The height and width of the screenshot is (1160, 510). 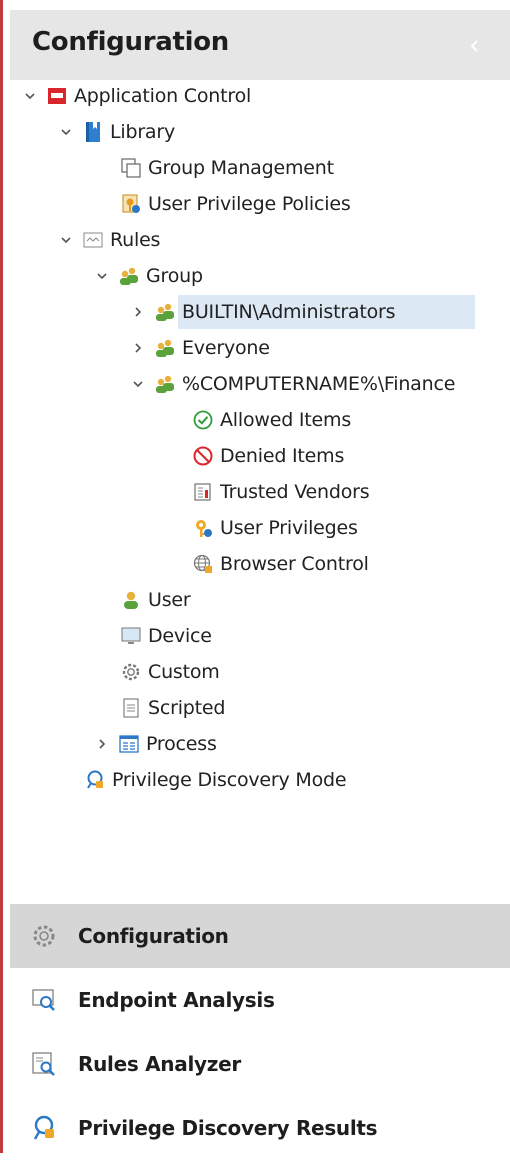 I want to click on tree-item-label: Privilege Discovery Mode, so click(x=229, y=780).